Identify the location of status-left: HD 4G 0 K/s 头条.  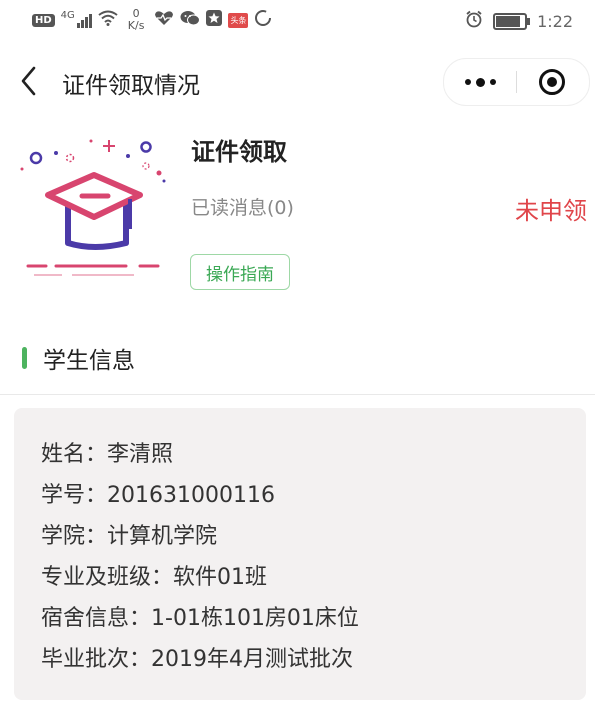
(152, 20).